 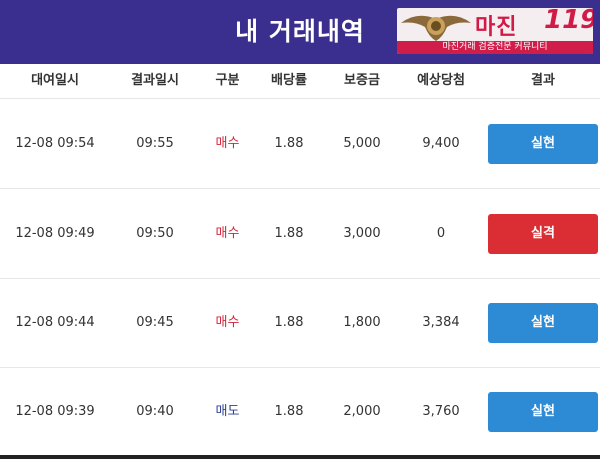 What do you see at coordinates (441, 143) in the screenshot?
I see `expected-payout: 9,400` at bounding box center [441, 143].